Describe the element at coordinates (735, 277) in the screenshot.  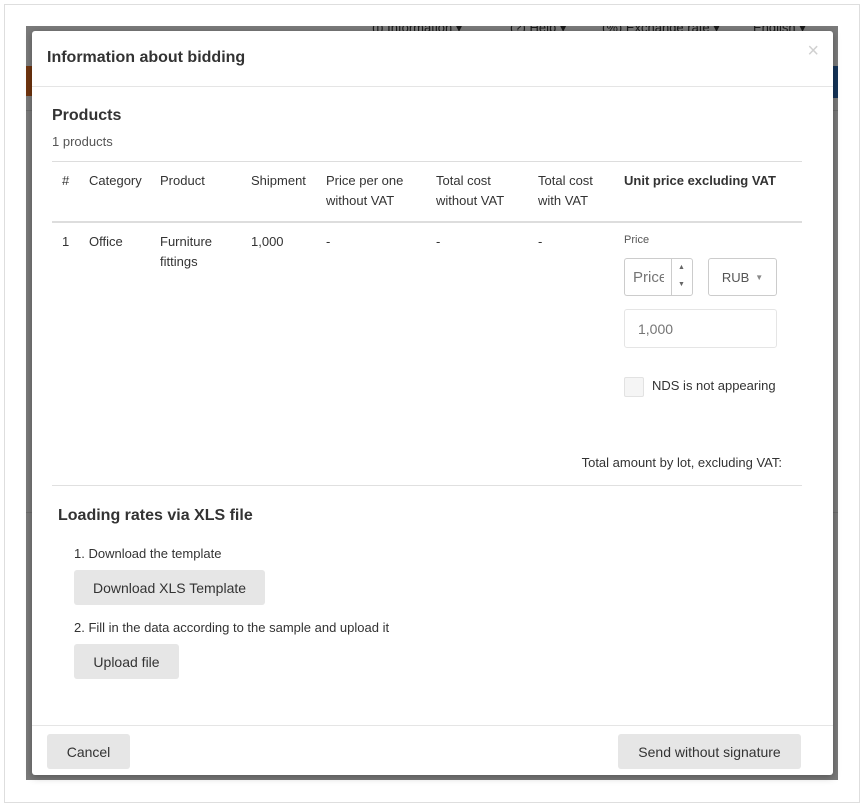
I see `currency-value: RUB` at that location.